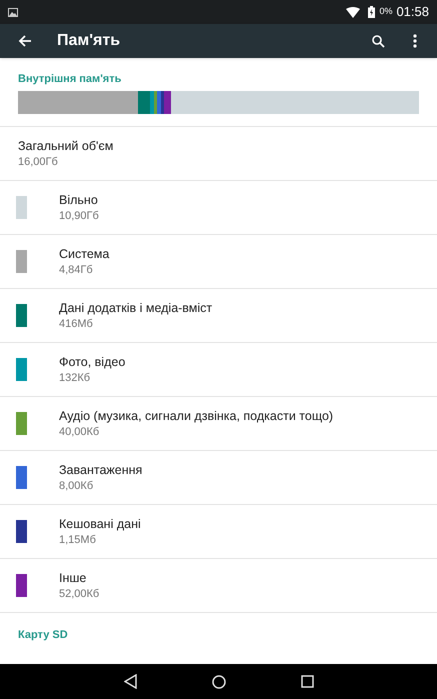 The image size is (437, 699). Describe the element at coordinates (89, 41) in the screenshot. I see `toolbar-title: Пам'ять` at that location.